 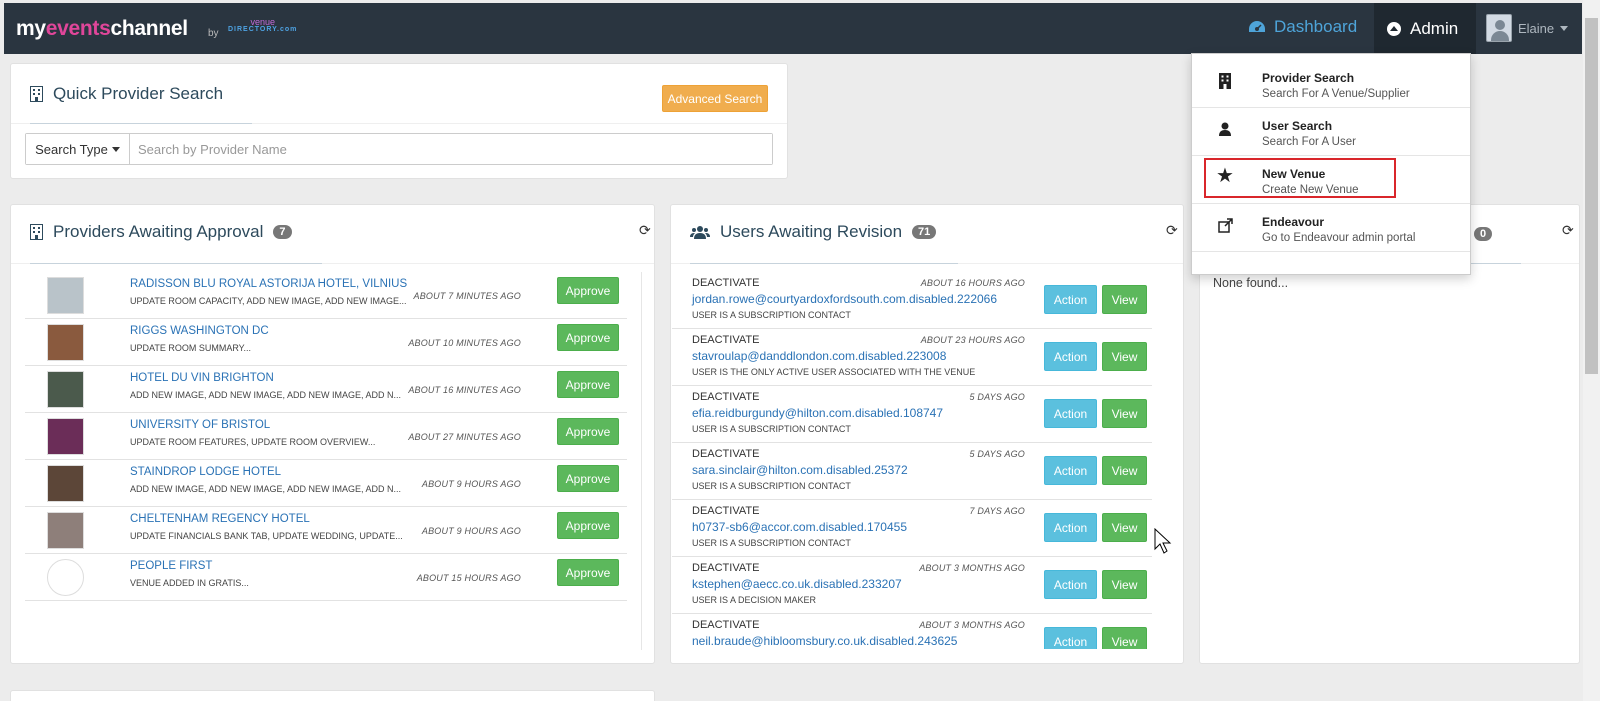 I want to click on brand-text-events: events, so click(x=78, y=28).